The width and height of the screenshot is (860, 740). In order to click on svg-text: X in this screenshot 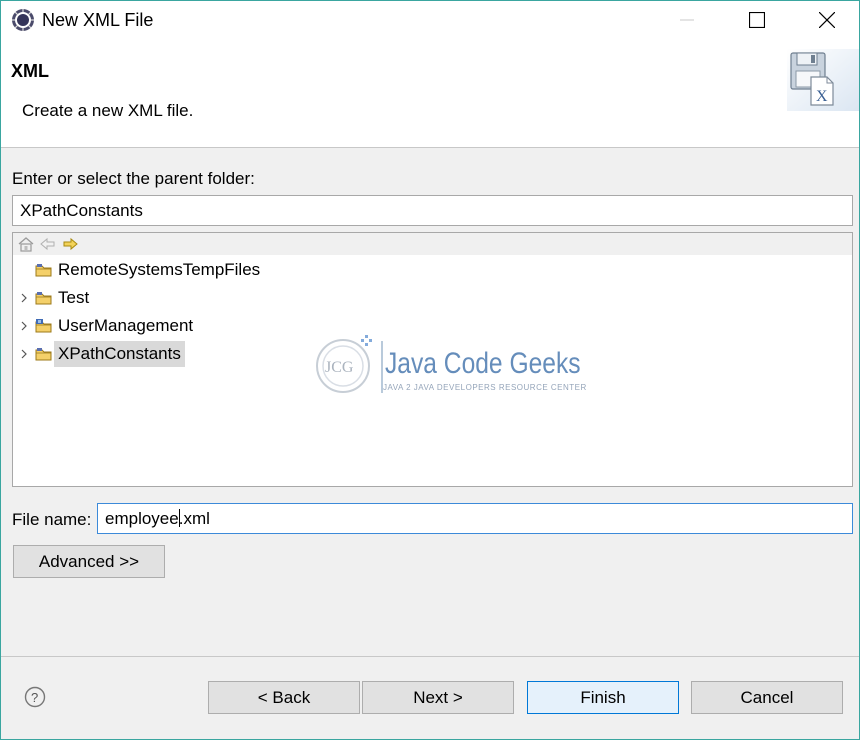, I will do `click(822, 96)`.